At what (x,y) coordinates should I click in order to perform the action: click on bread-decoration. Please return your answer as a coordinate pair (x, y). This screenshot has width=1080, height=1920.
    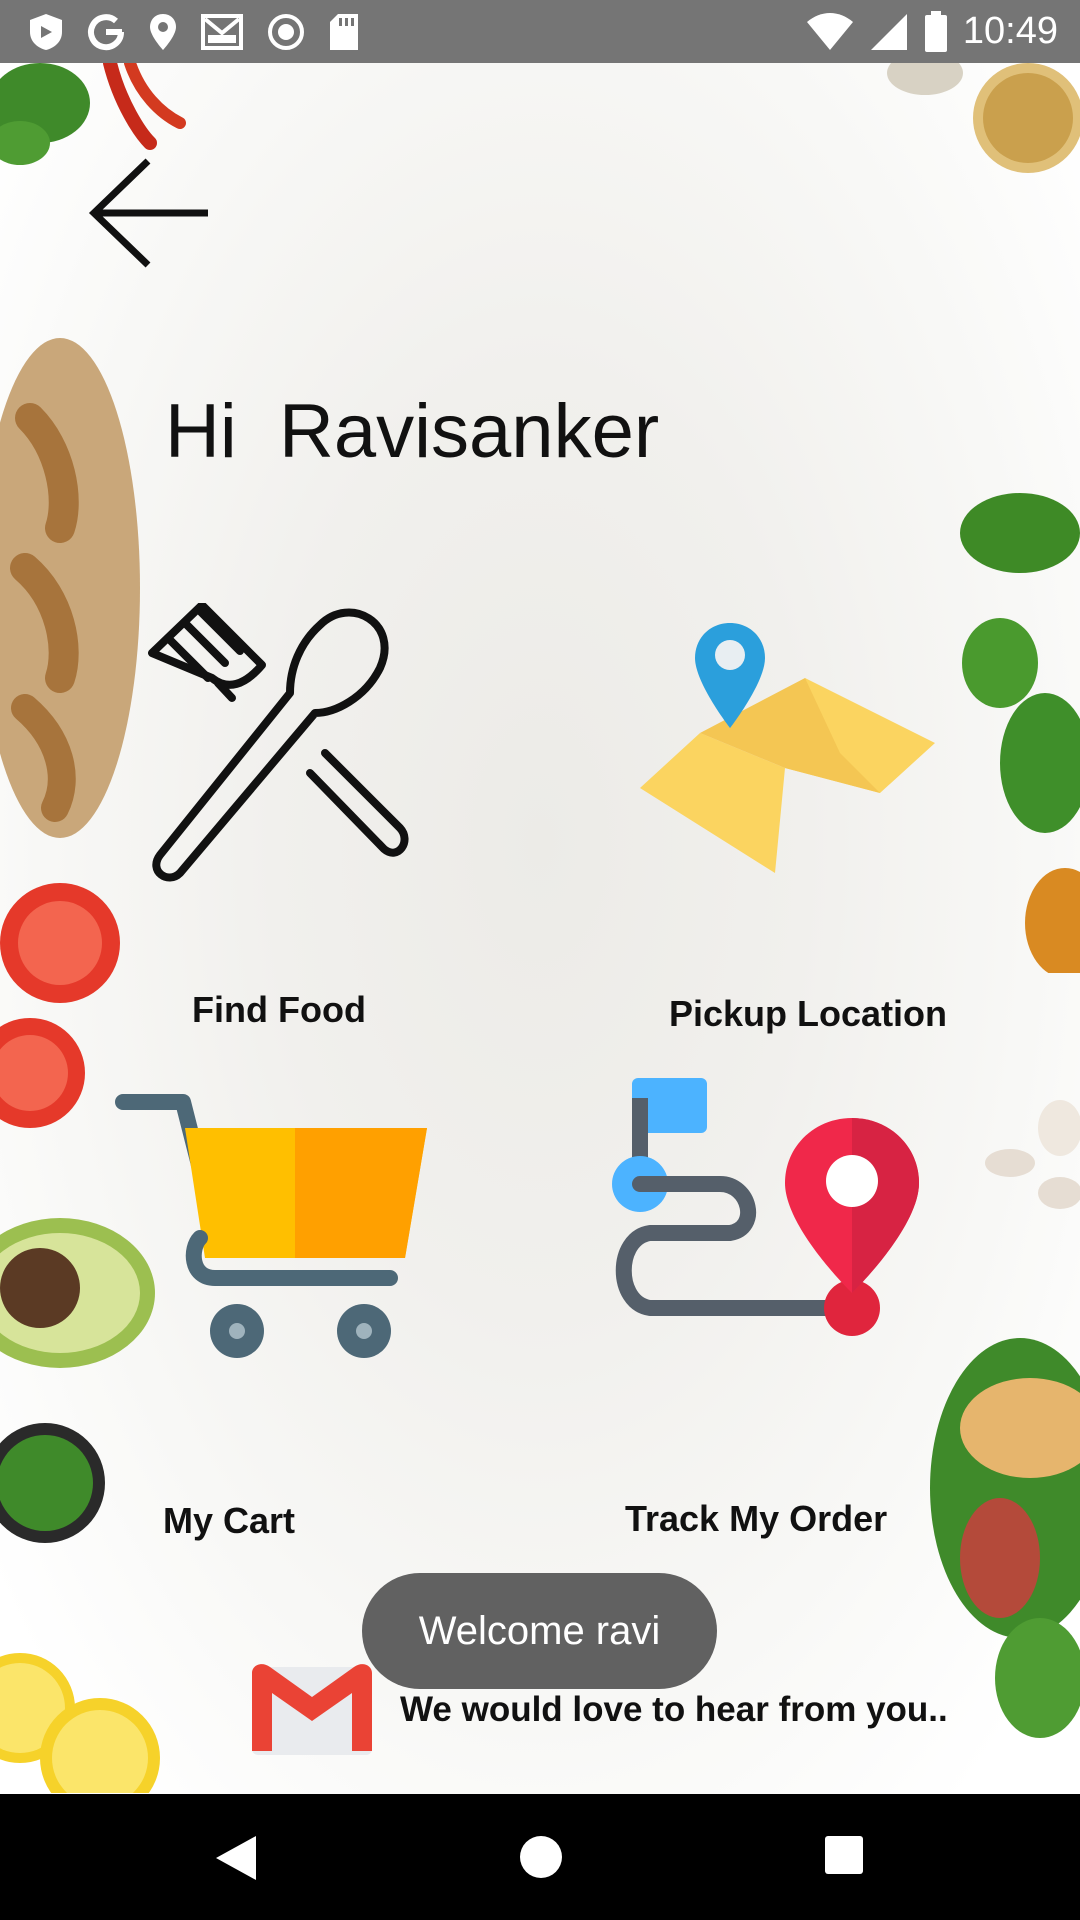
    Looking at the image, I should click on (70, 588).